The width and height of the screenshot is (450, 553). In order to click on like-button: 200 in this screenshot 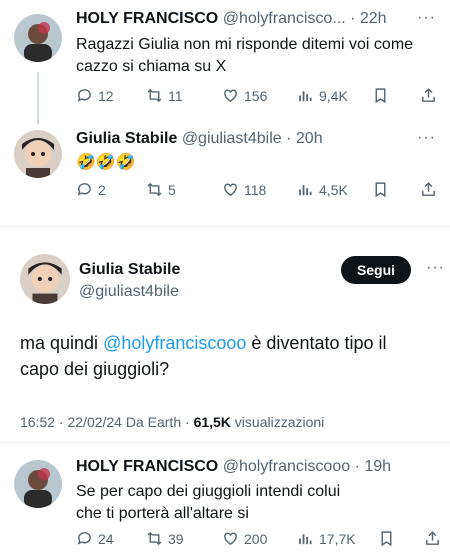, I will do `click(244, 538)`.